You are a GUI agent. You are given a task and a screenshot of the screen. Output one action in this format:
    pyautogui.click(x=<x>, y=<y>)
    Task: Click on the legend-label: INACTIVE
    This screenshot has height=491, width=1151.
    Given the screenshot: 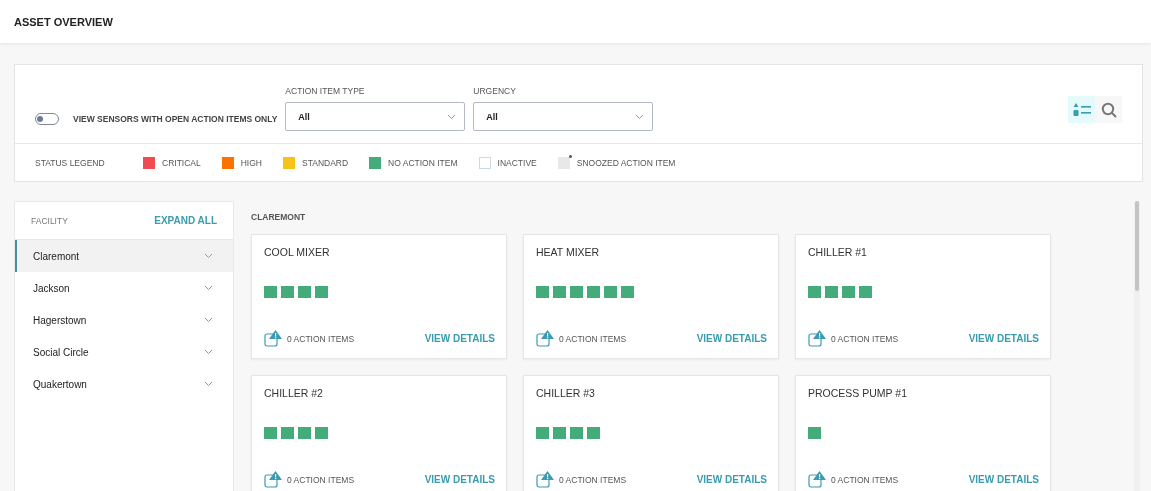 What is the action you would take?
    pyautogui.click(x=517, y=162)
    